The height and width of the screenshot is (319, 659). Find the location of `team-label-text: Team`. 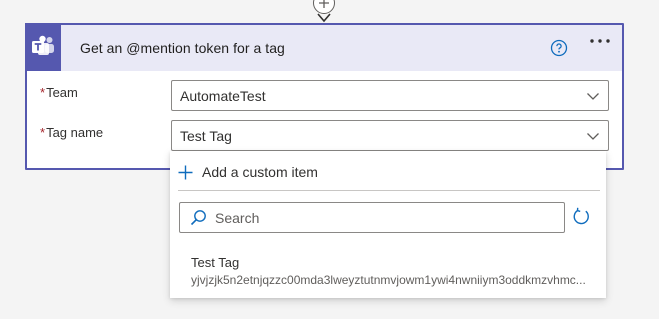

team-label-text: Team is located at coordinates (62, 92).